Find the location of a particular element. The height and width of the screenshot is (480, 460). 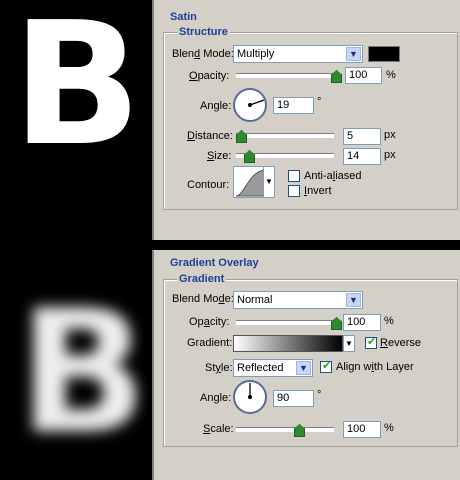

preview-letter-blurred: B is located at coordinates (83, 373).